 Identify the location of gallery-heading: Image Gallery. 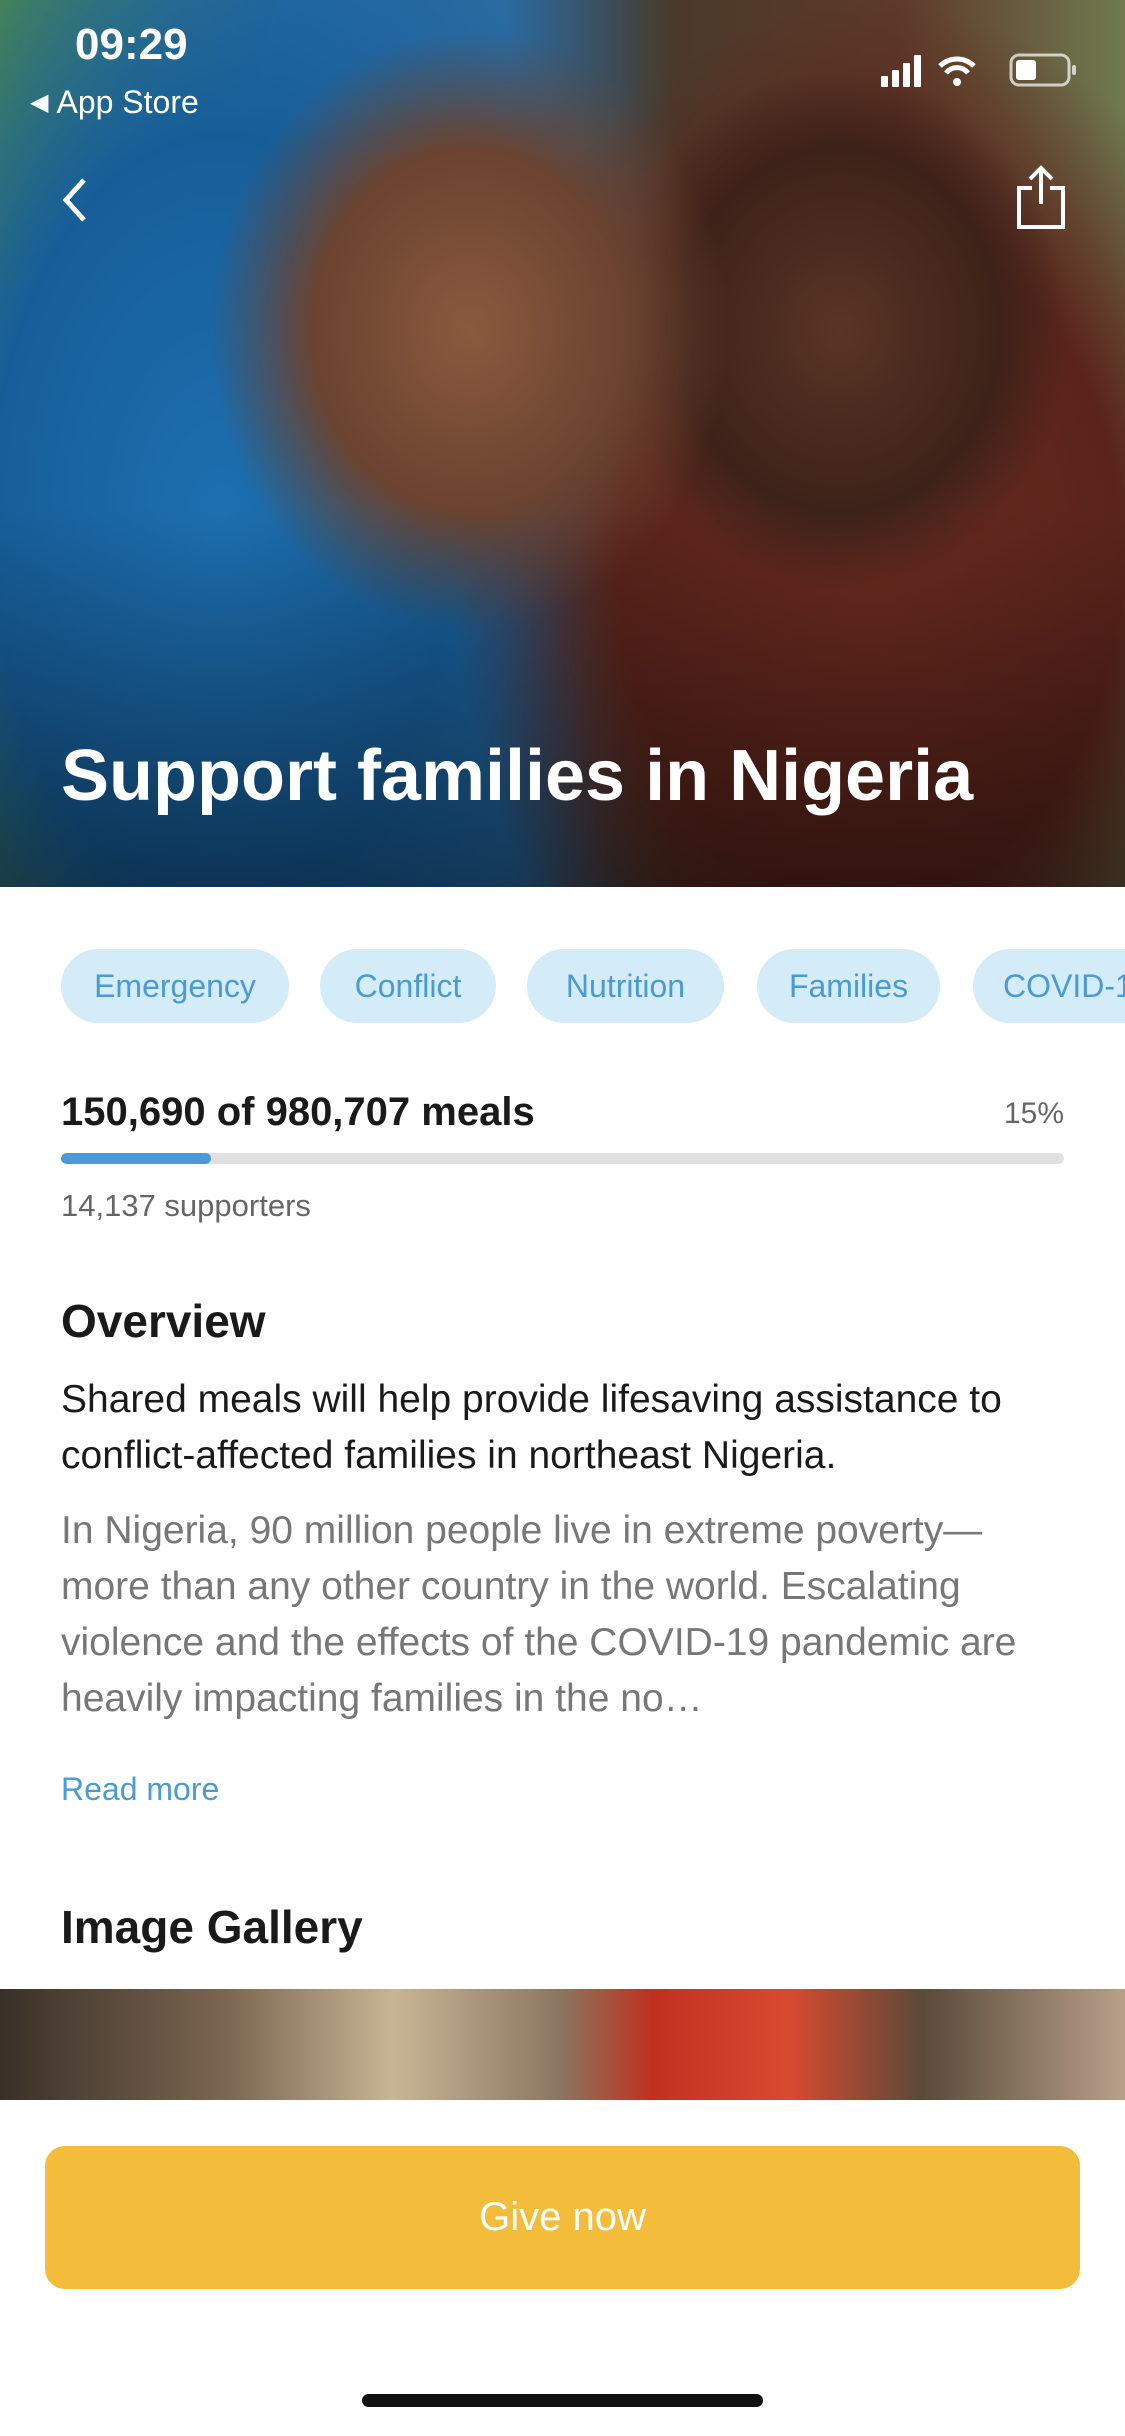
(212, 1927).